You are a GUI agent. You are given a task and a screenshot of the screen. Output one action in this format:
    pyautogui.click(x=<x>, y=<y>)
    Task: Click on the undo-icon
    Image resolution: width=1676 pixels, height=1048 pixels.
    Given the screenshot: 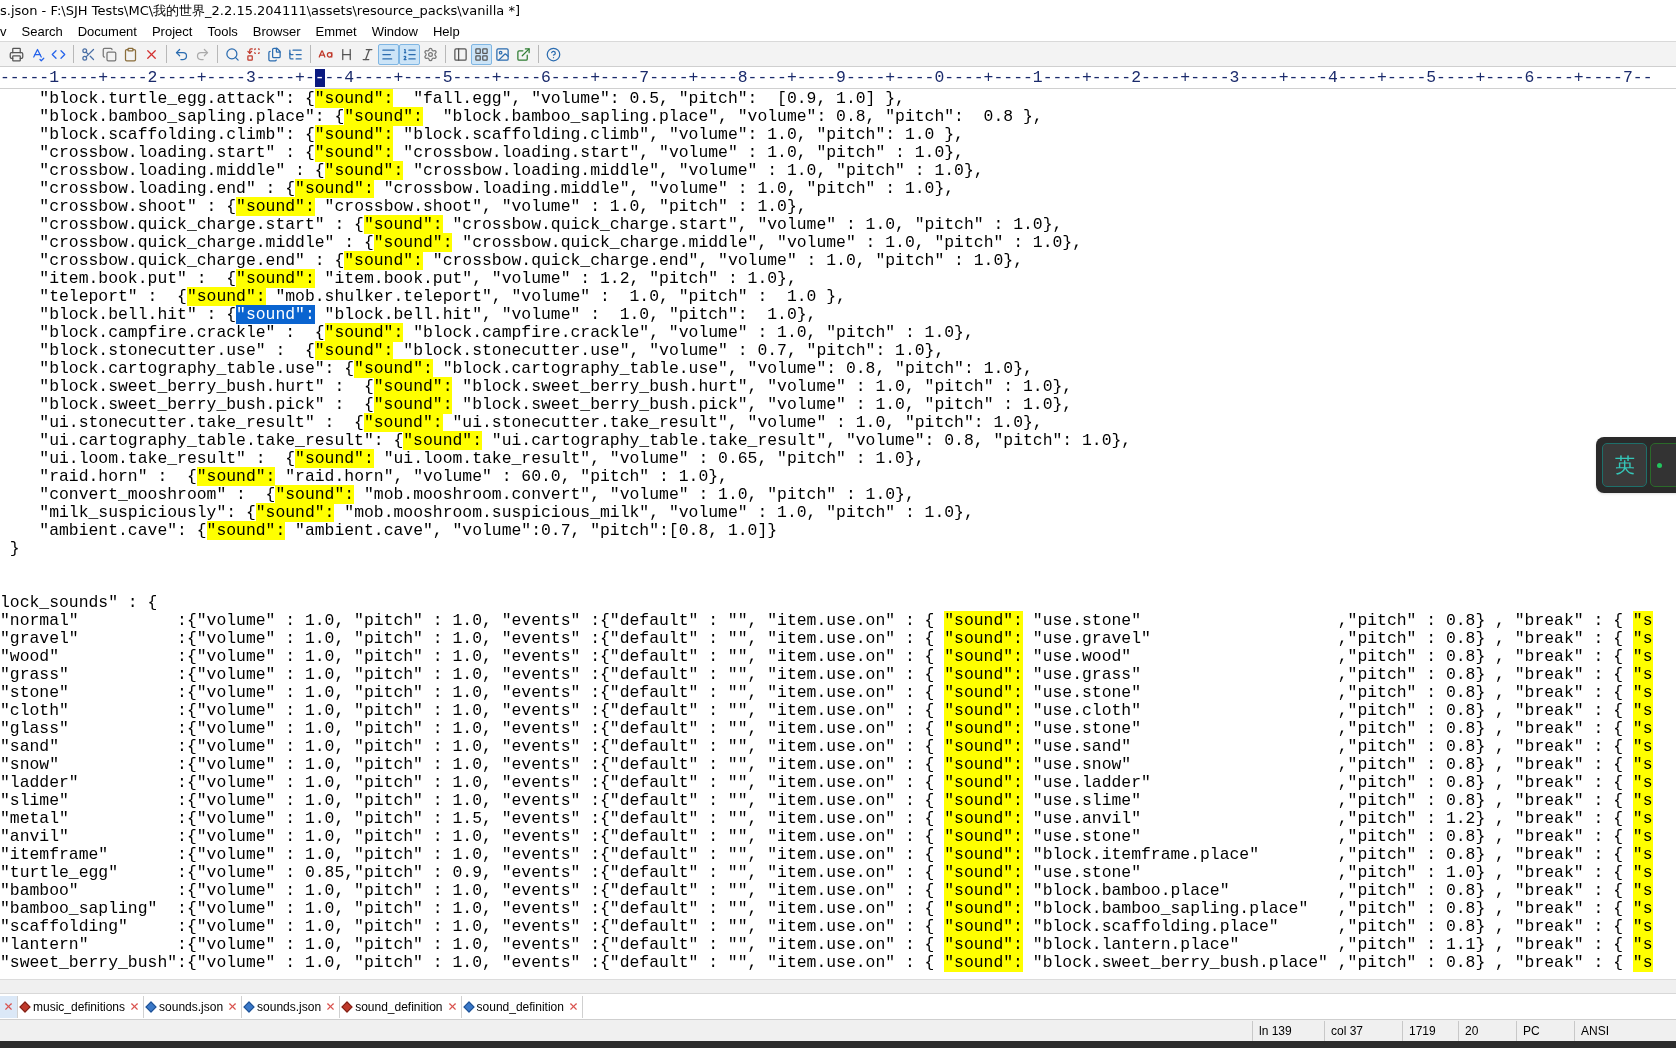 What is the action you would take?
    pyautogui.click(x=181, y=54)
    